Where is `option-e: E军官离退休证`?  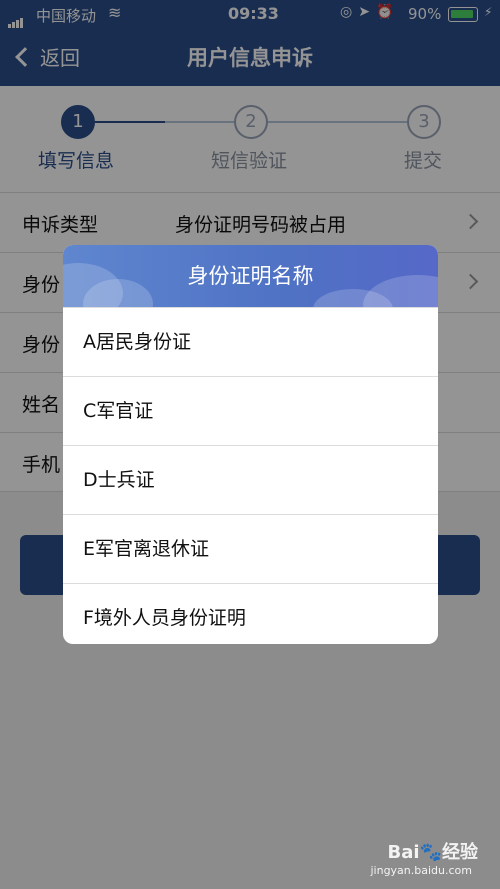
option-e: E军官离退休证 is located at coordinates (250, 548).